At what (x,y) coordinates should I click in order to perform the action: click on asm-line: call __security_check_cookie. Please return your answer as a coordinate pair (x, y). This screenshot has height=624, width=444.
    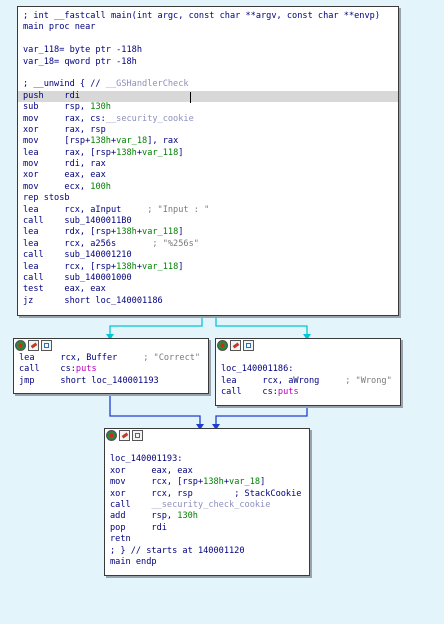
    Looking at the image, I should click on (207, 505).